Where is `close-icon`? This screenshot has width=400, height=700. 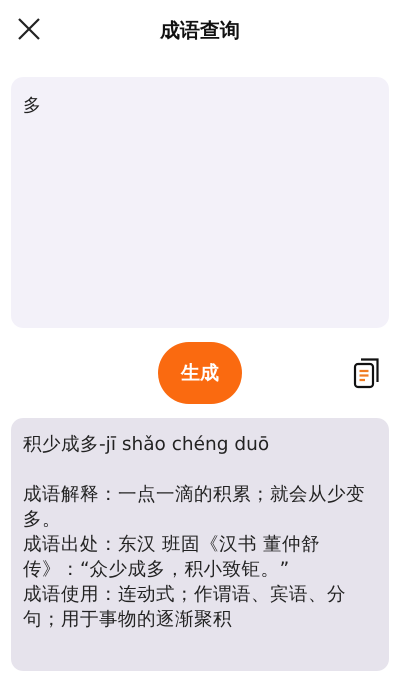
close-icon is located at coordinates (29, 29).